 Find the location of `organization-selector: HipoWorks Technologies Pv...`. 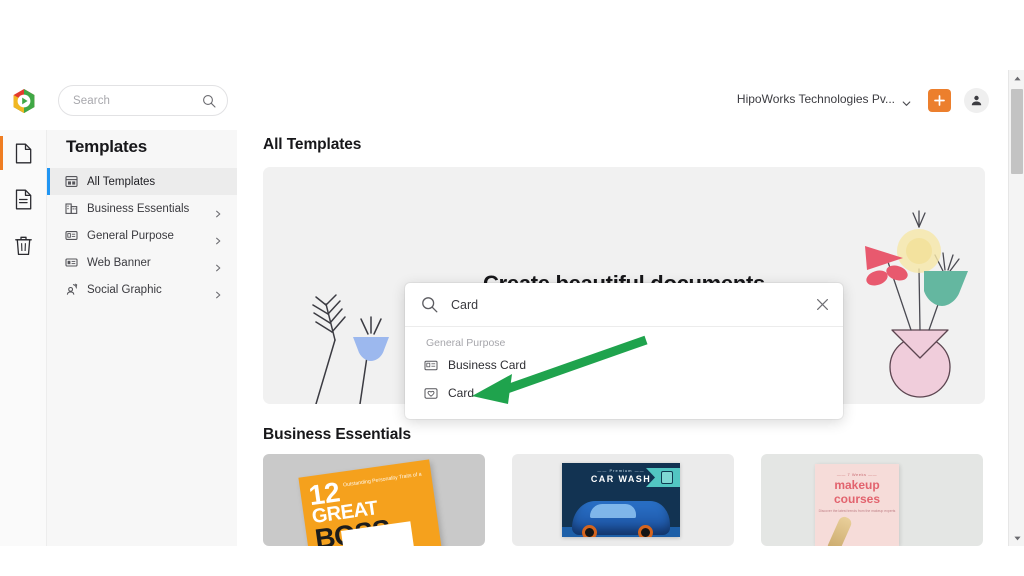

organization-selector: HipoWorks Technologies Pv... is located at coordinates (824, 99).